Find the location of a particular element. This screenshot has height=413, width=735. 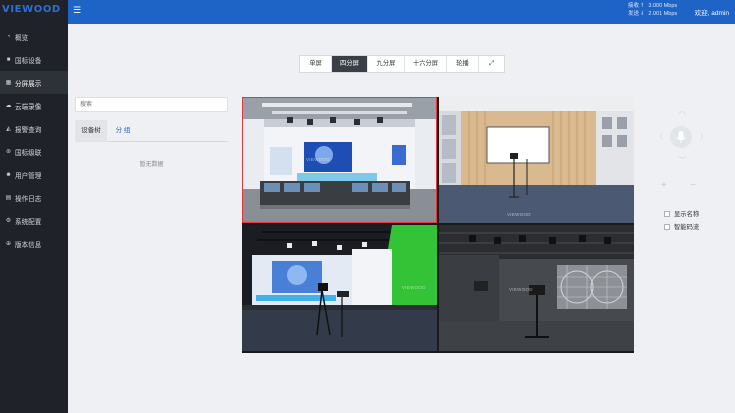

sidebar-item-9: ⚙ 系统配置 is located at coordinates (34, 220).